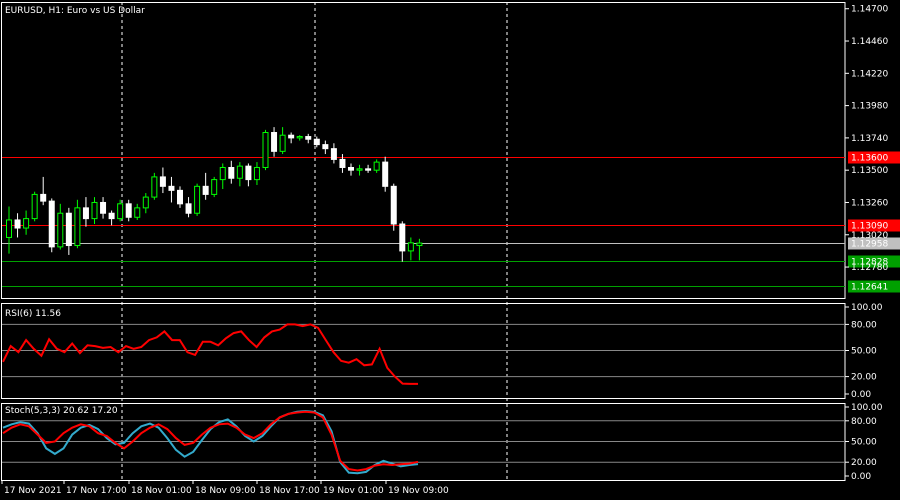  I want to click on price-level-tag-label: 1.12958, so click(869, 245).